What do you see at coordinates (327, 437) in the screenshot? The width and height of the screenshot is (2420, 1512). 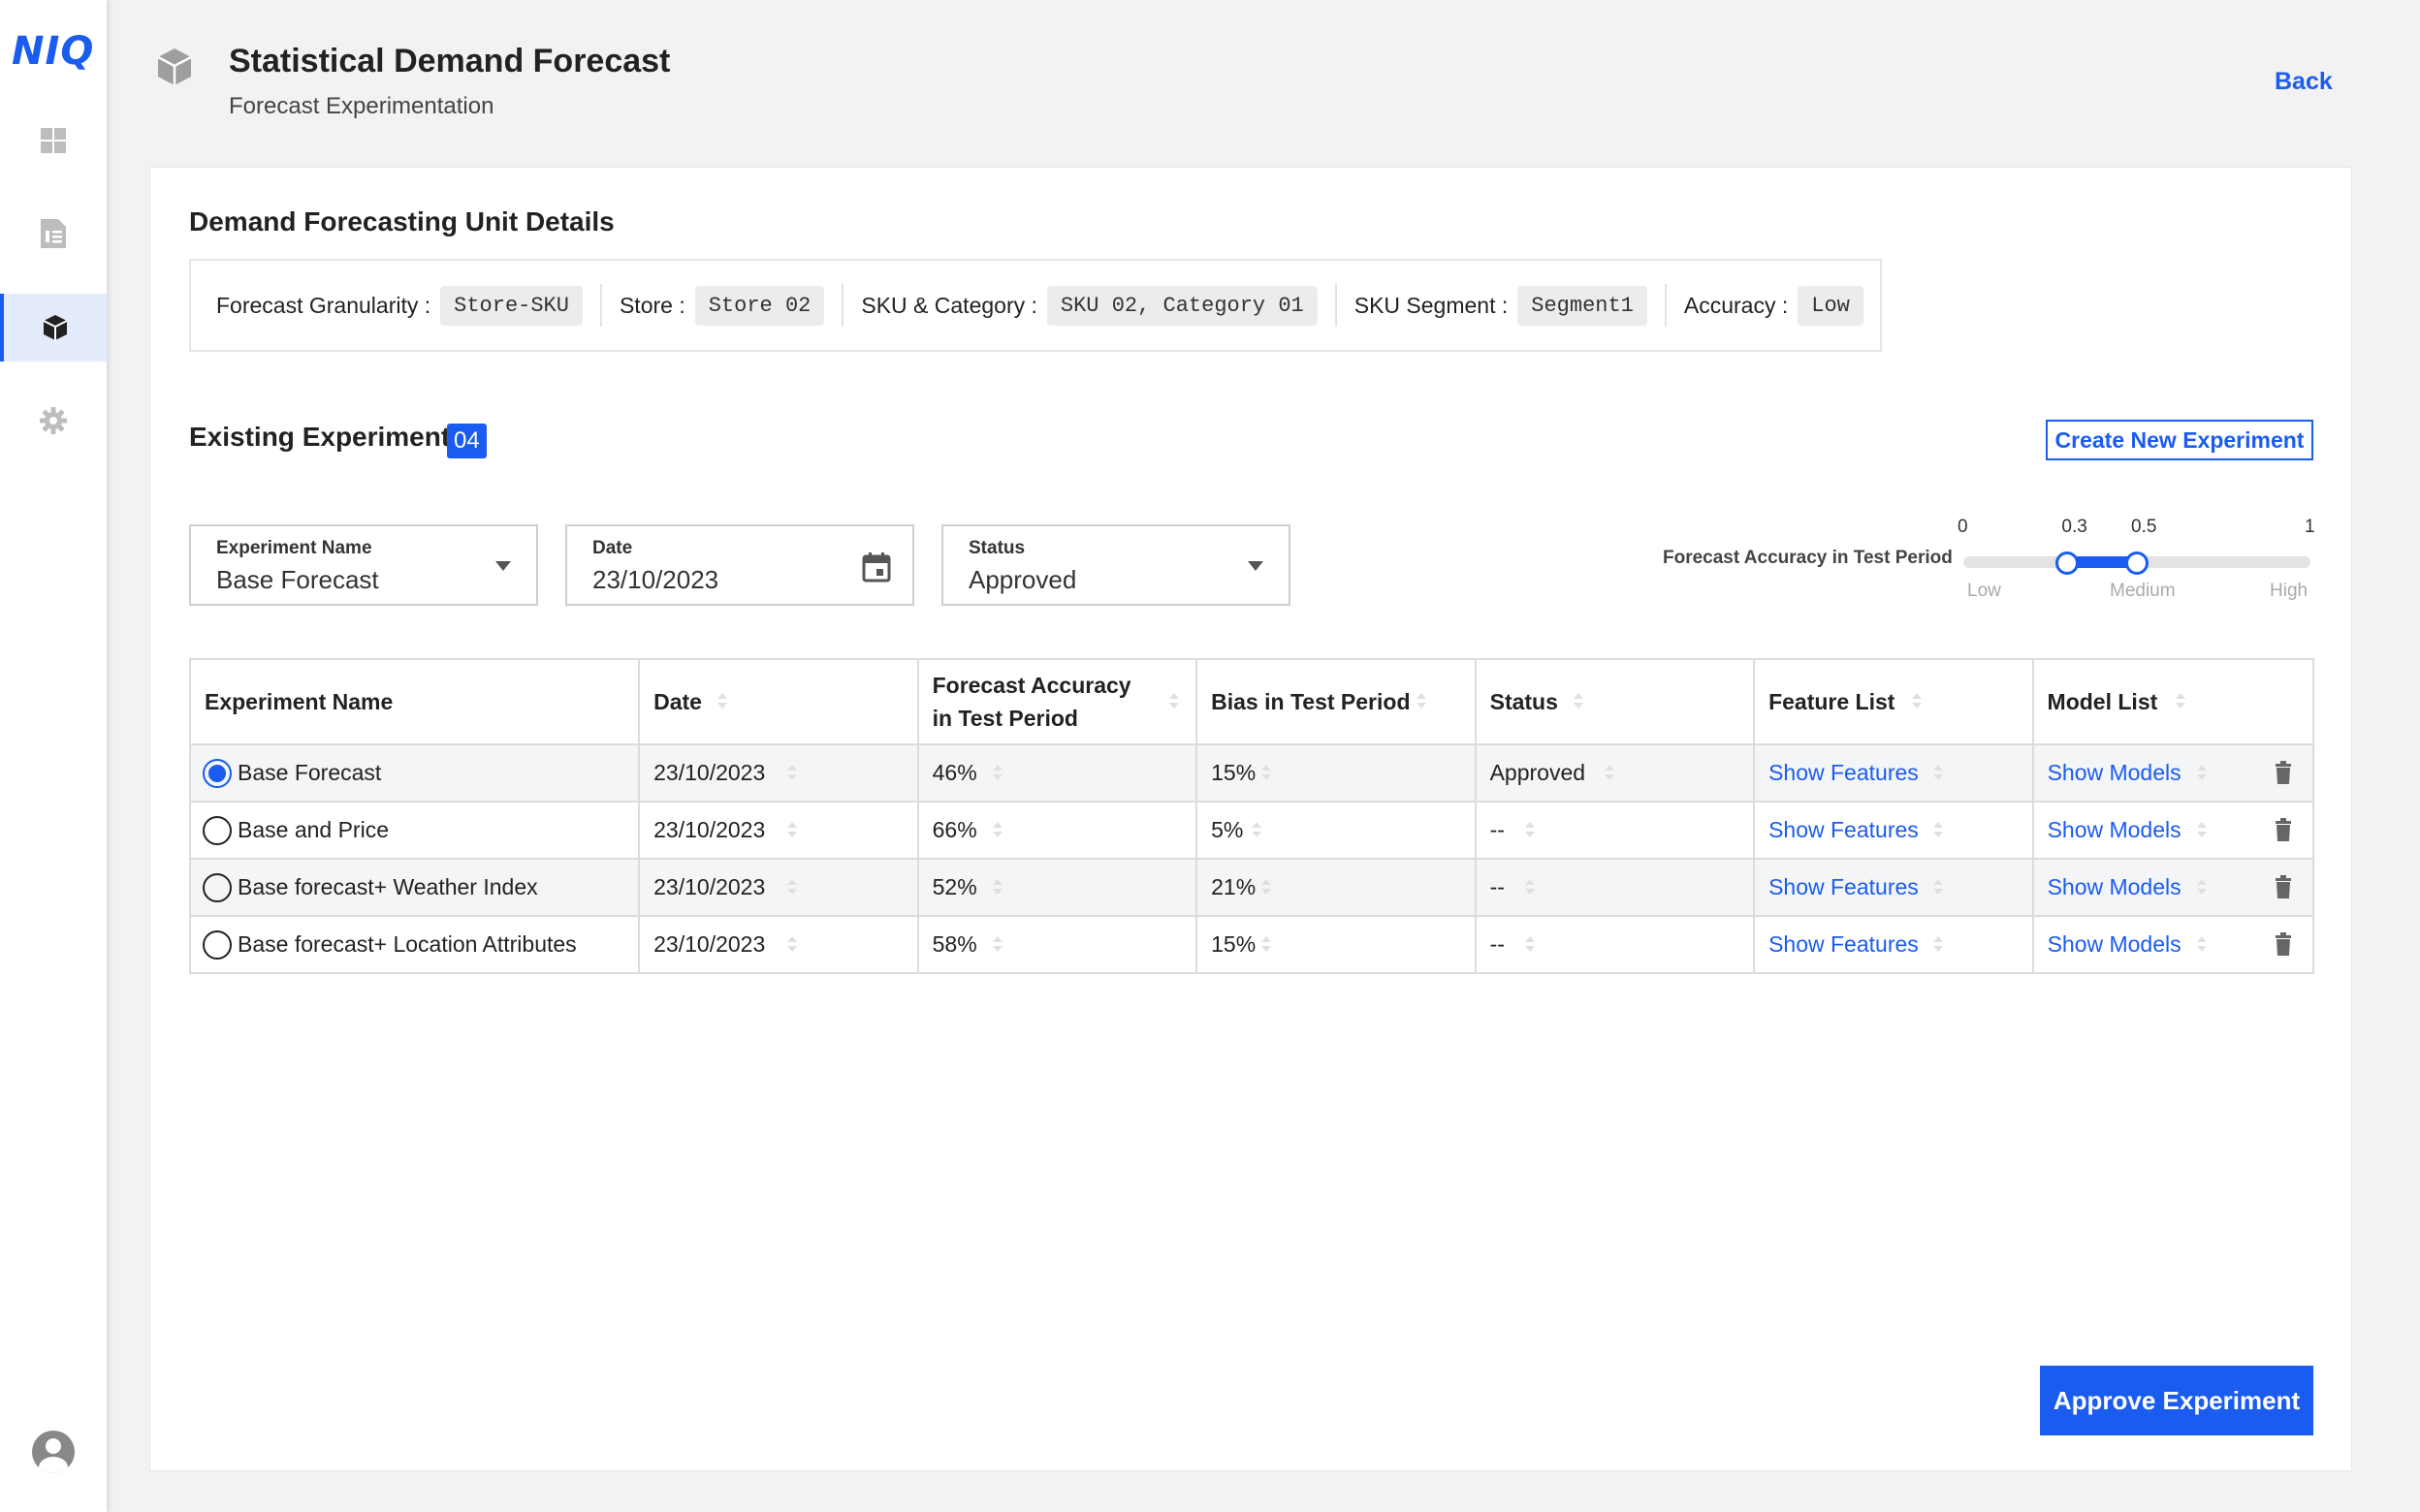 I see `experiments-section-title: Existing Experiments` at bounding box center [327, 437].